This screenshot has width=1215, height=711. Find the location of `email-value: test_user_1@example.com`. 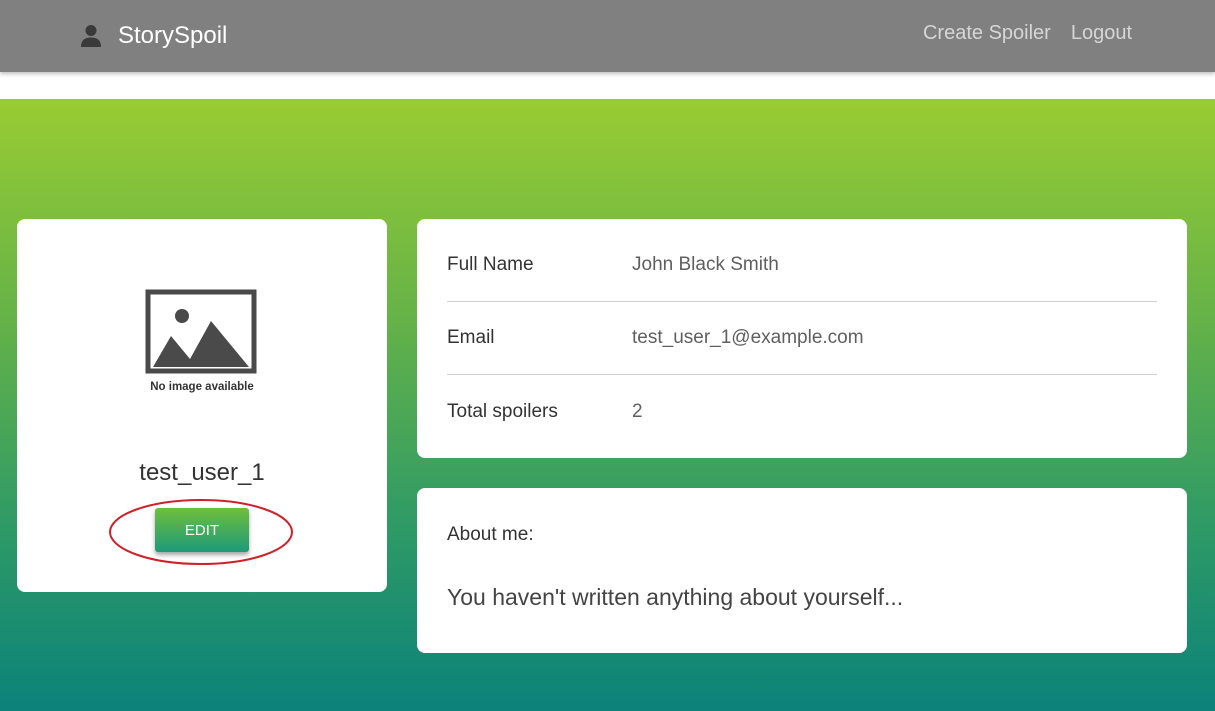

email-value: test_user_1@example.com is located at coordinates (748, 337).